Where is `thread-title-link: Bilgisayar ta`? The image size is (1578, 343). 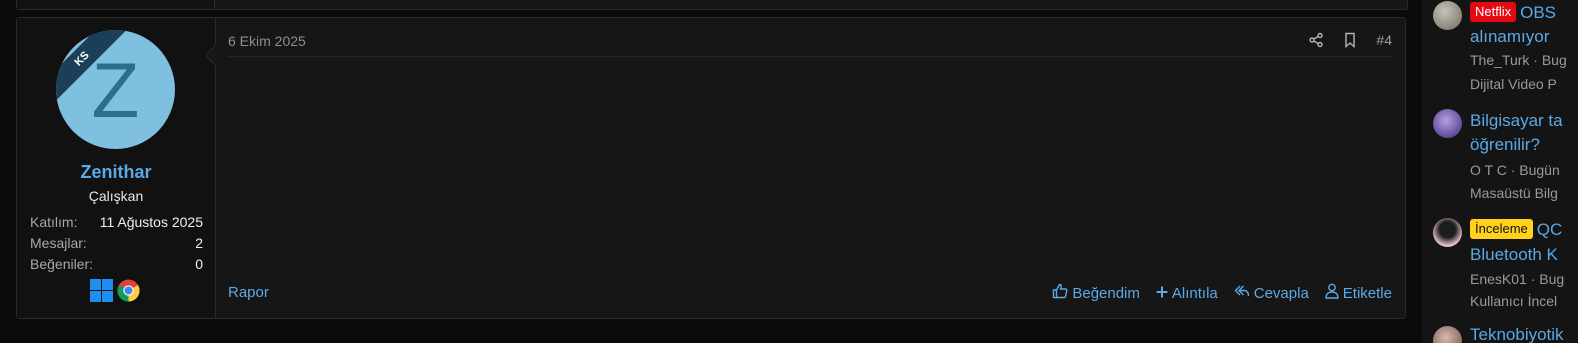 thread-title-link: Bilgisayar ta is located at coordinates (1516, 120).